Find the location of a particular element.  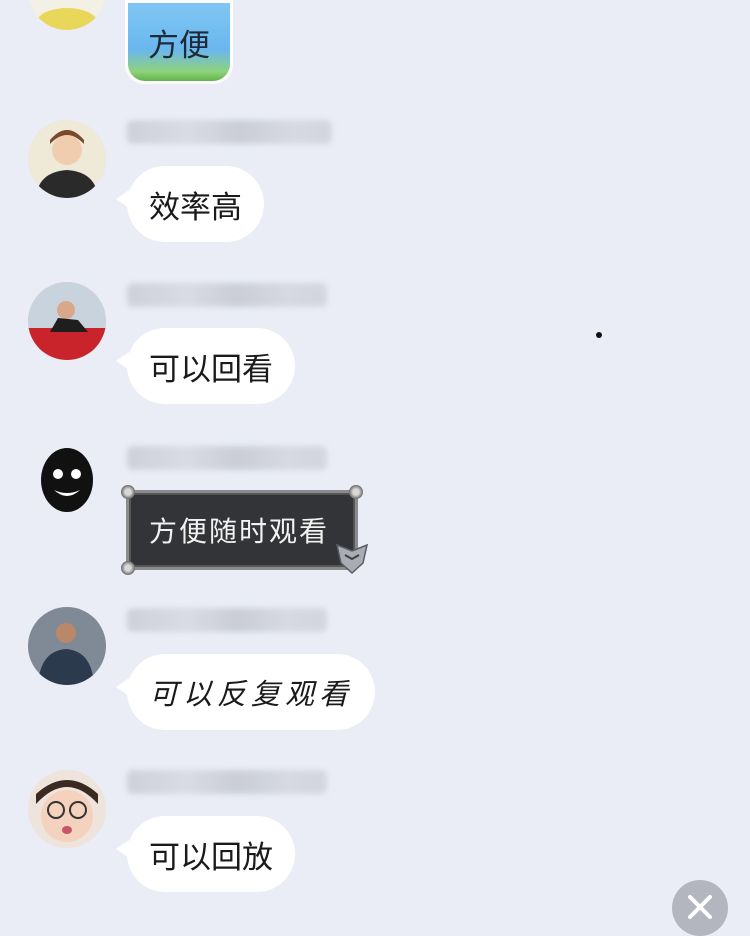

close-icon is located at coordinates (700, 907).